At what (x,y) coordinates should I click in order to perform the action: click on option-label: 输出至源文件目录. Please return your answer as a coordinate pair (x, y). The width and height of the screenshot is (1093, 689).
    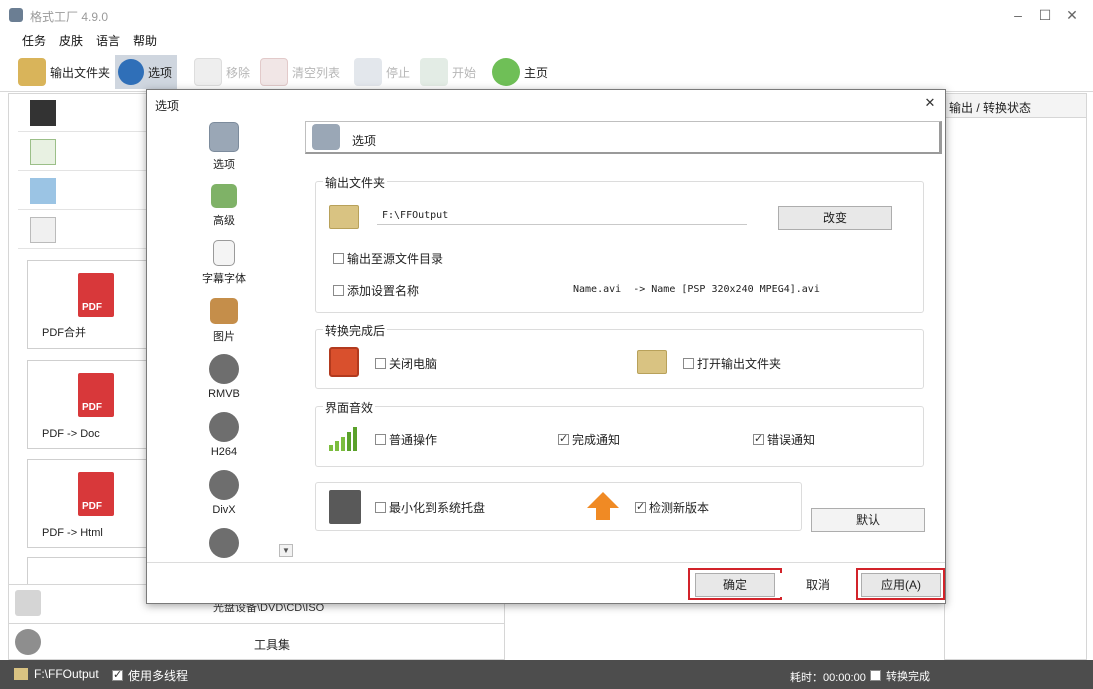
    Looking at the image, I should click on (395, 259).